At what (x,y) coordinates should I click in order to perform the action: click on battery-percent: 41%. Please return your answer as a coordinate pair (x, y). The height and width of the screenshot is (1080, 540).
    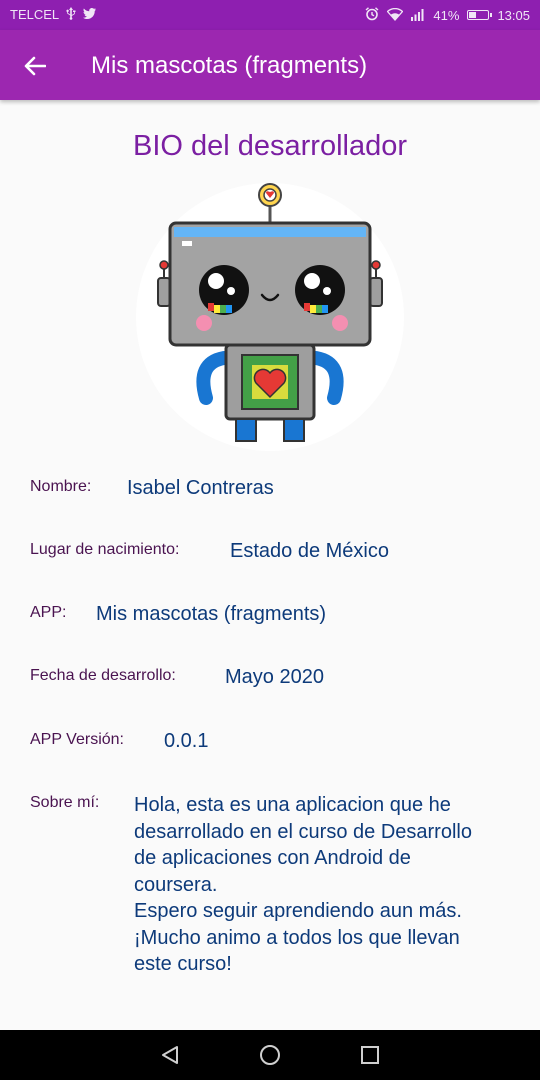
    Looking at the image, I should click on (446, 15).